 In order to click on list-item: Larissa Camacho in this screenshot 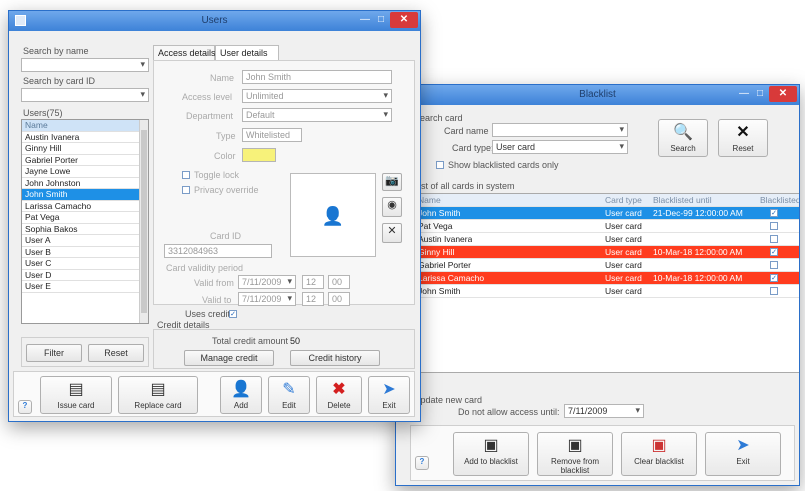, I will do `click(80, 206)`.